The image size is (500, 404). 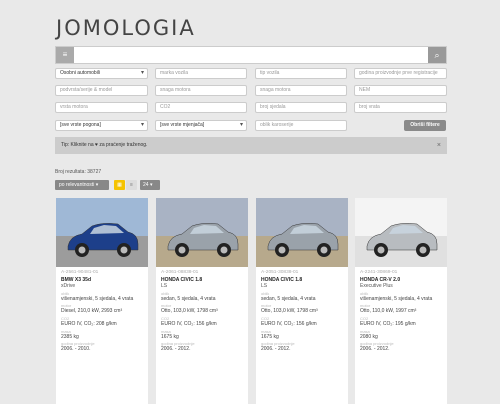 What do you see at coordinates (131, 185) in the screenshot?
I see `list-view-icon: ≡` at bounding box center [131, 185].